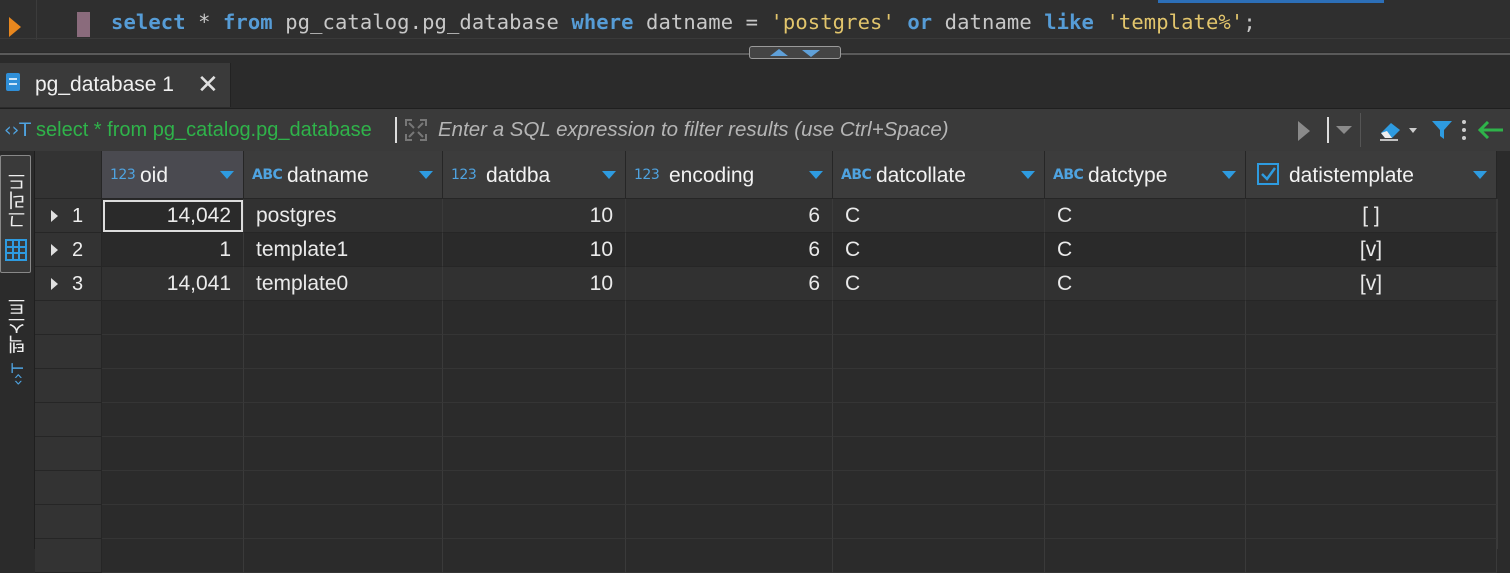 The width and height of the screenshot is (1510, 573). What do you see at coordinates (83, 24) in the screenshot?
I see `text-cursor` at bounding box center [83, 24].